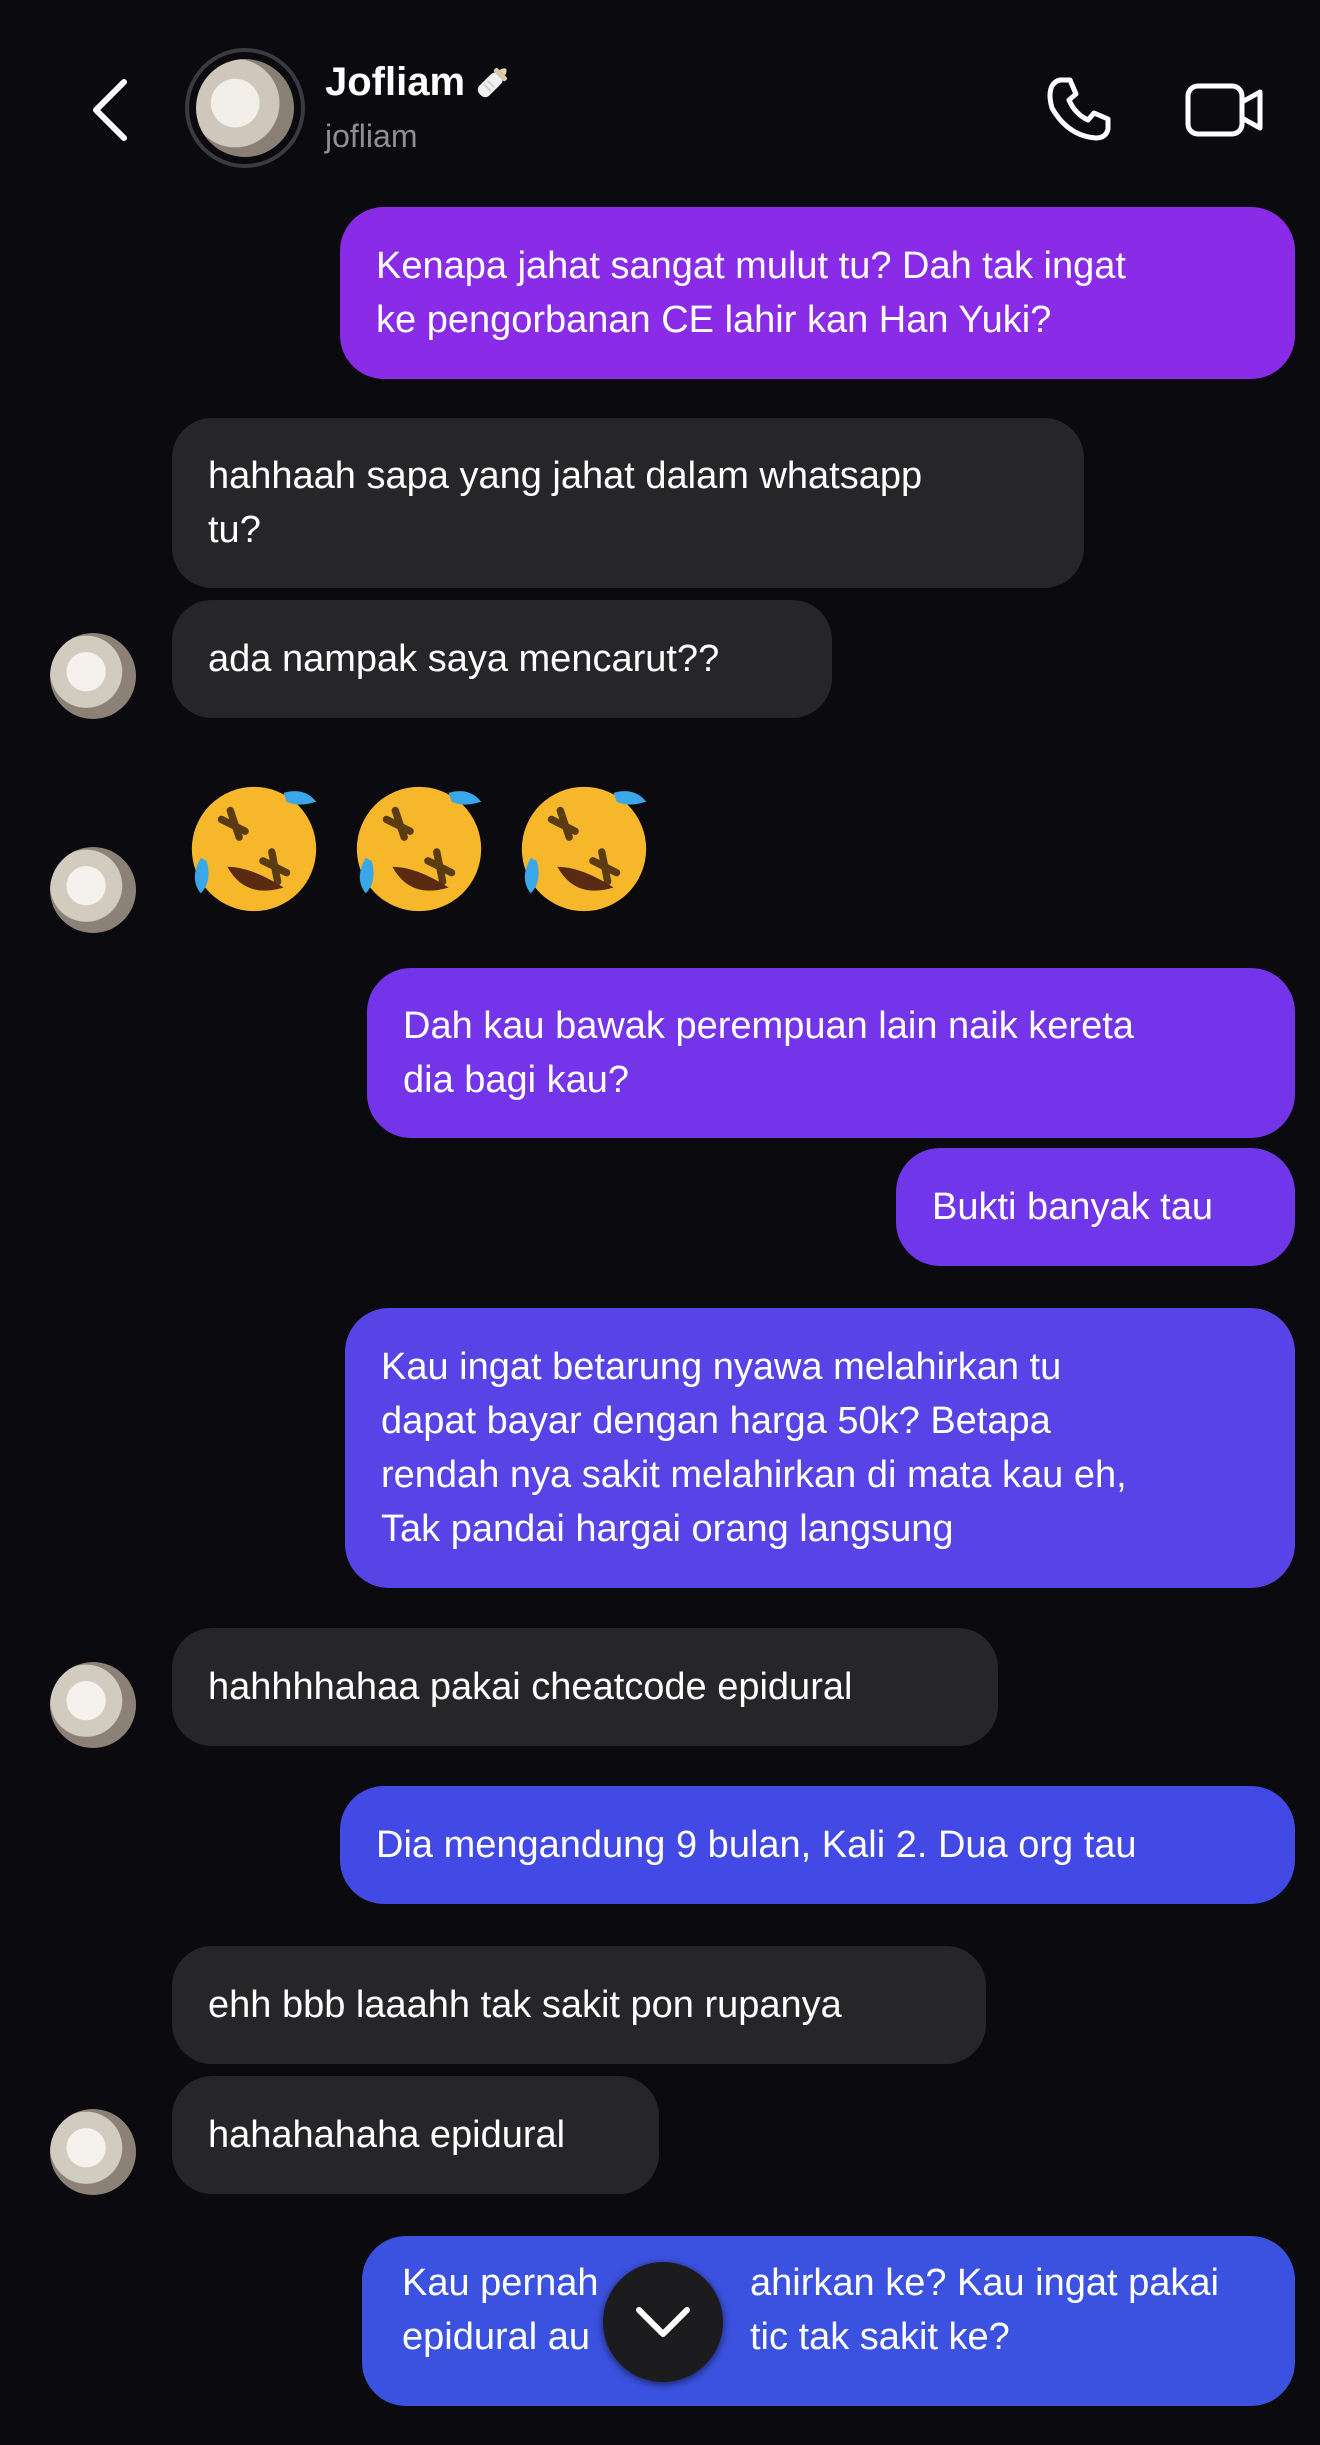 This screenshot has height=2445, width=1320. I want to click on message-text: ehh bbb laaahh tak sakit pon rupanya, so click(525, 2005).